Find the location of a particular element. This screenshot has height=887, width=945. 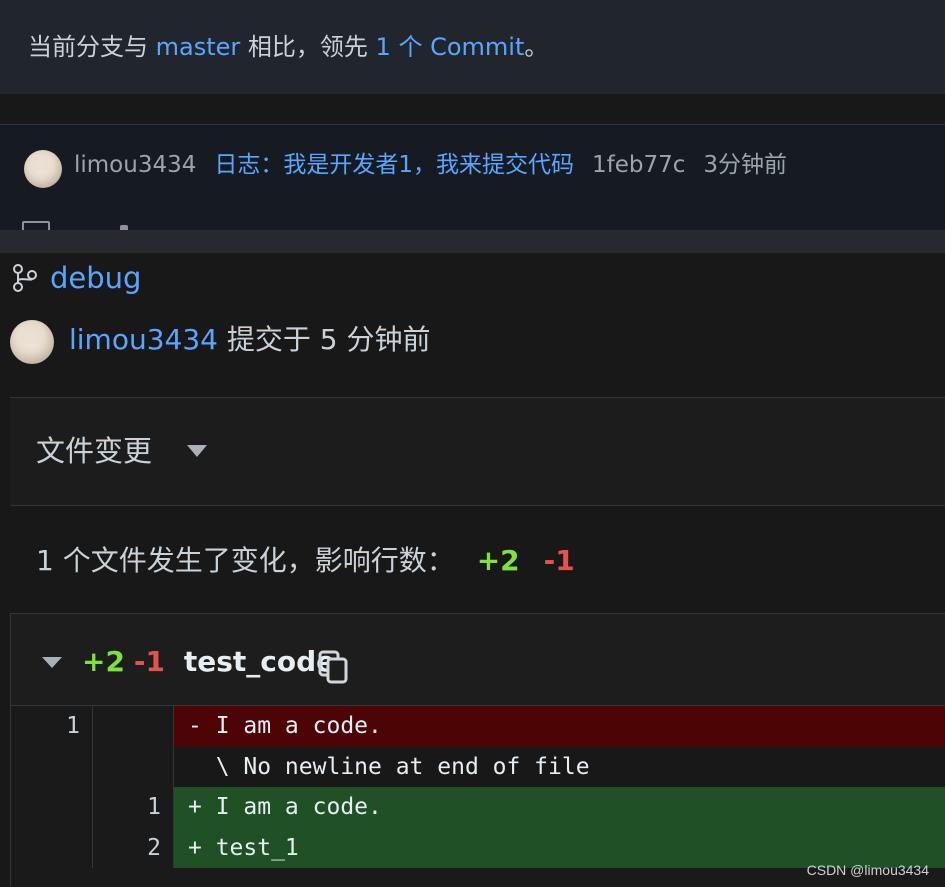

panel-divider is located at coordinates (472, 241).